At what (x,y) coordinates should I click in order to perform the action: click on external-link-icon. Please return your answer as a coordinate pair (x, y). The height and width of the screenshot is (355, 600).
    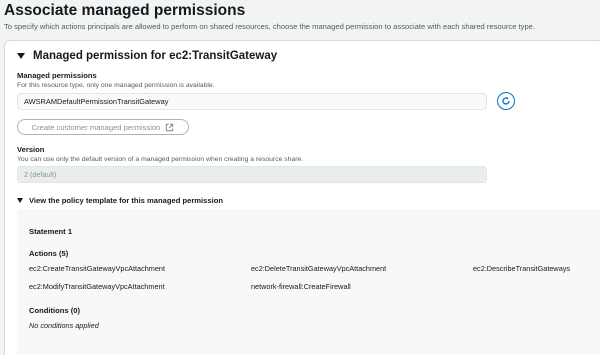
    Looking at the image, I should click on (170, 127).